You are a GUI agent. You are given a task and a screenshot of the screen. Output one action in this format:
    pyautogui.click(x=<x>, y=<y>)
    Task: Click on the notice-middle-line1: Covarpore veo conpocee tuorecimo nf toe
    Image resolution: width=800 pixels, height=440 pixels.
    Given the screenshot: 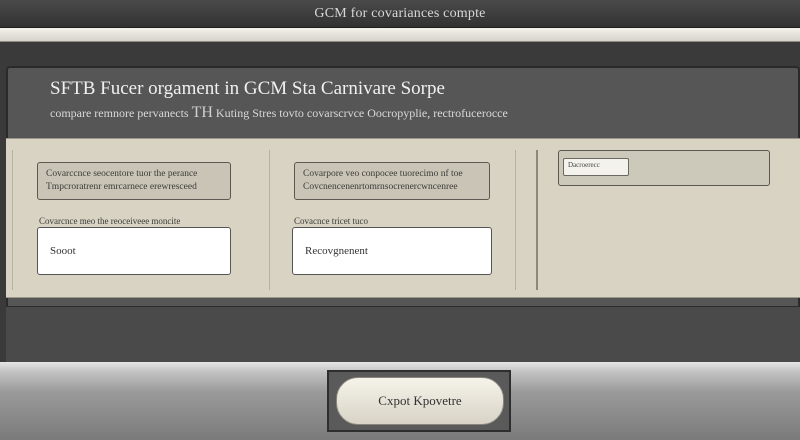 What is the action you would take?
    pyautogui.click(x=383, y=174)
    